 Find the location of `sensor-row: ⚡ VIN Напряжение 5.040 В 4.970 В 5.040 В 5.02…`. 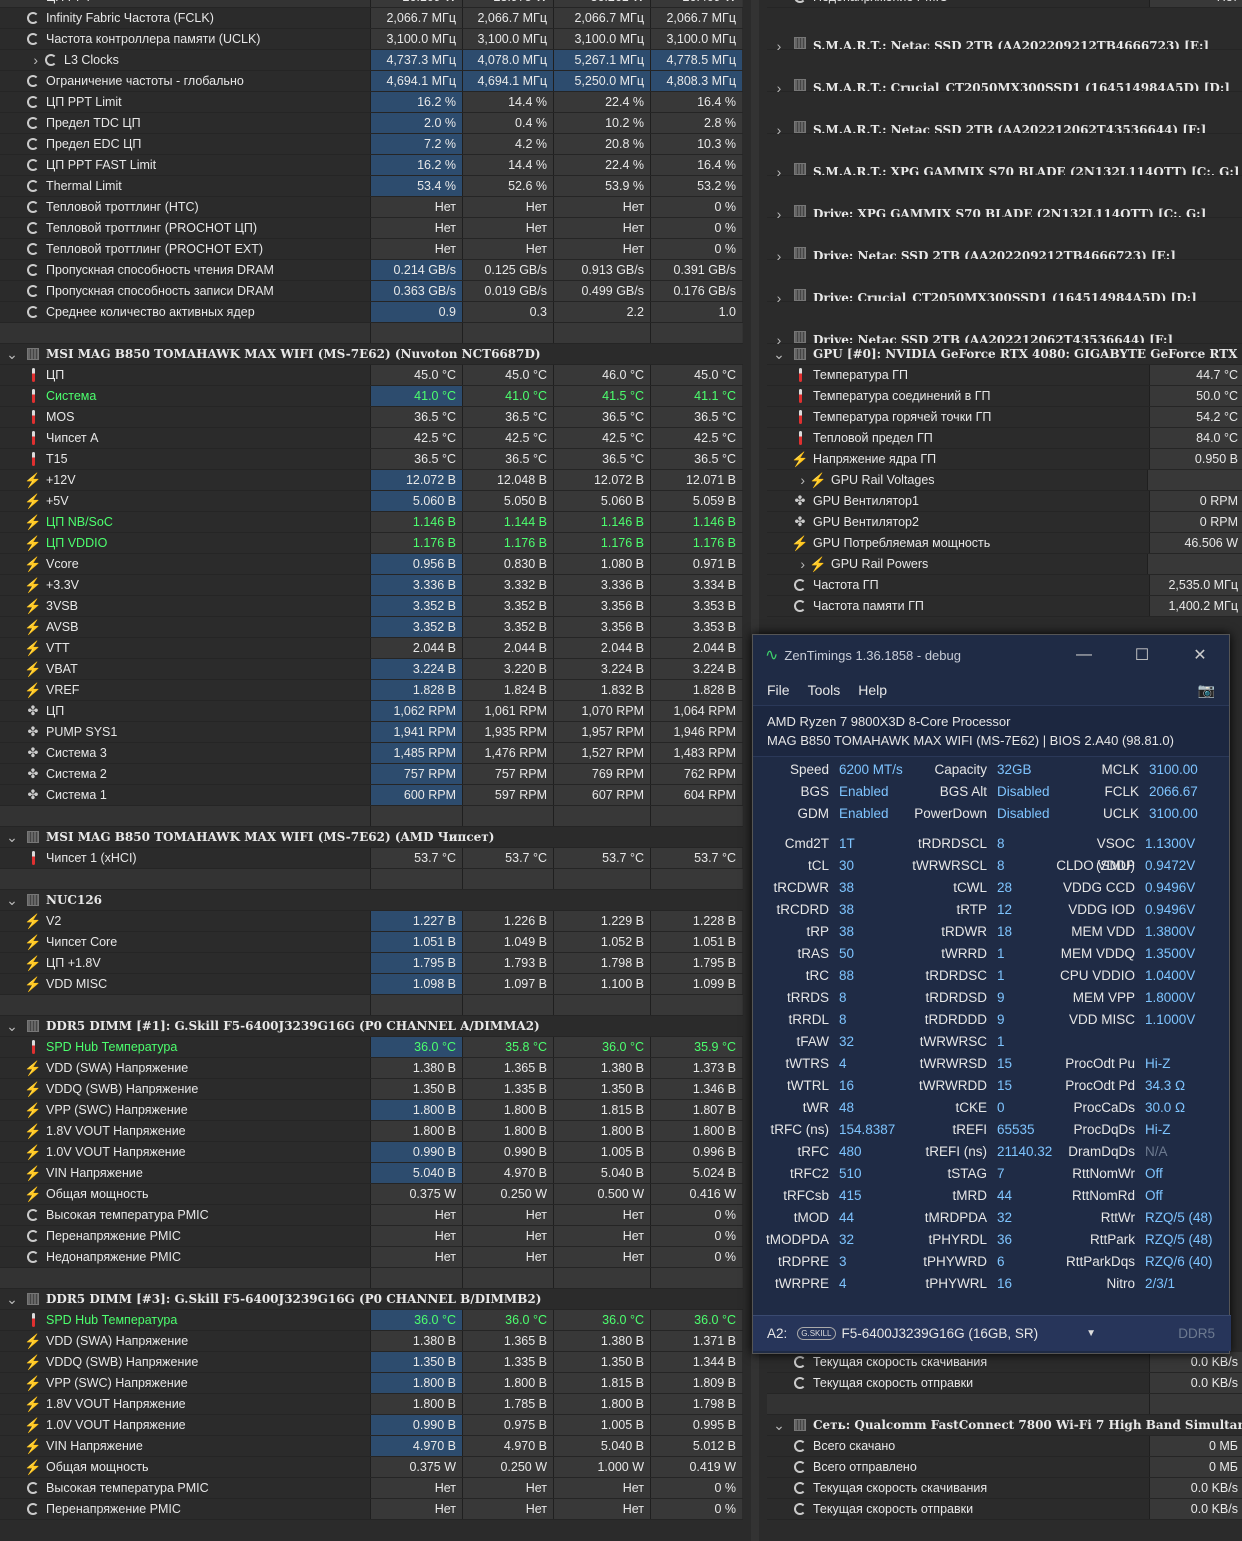

sensor-row: ⚡ VIN Напряжение 5.040 В 4.970 В 5.040 В 5.02… is located at coordinates (371, 1173).